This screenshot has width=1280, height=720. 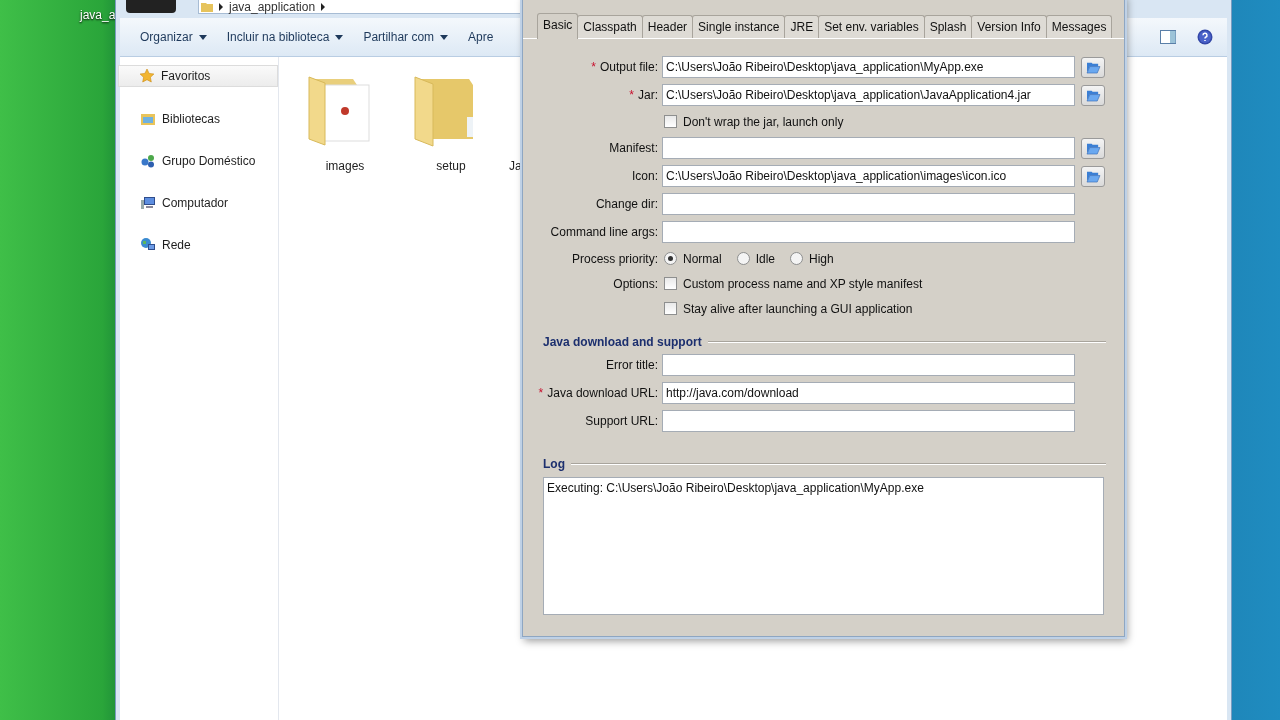 I want to click on breadcrumb: java_application, so click(x=272, y=6).